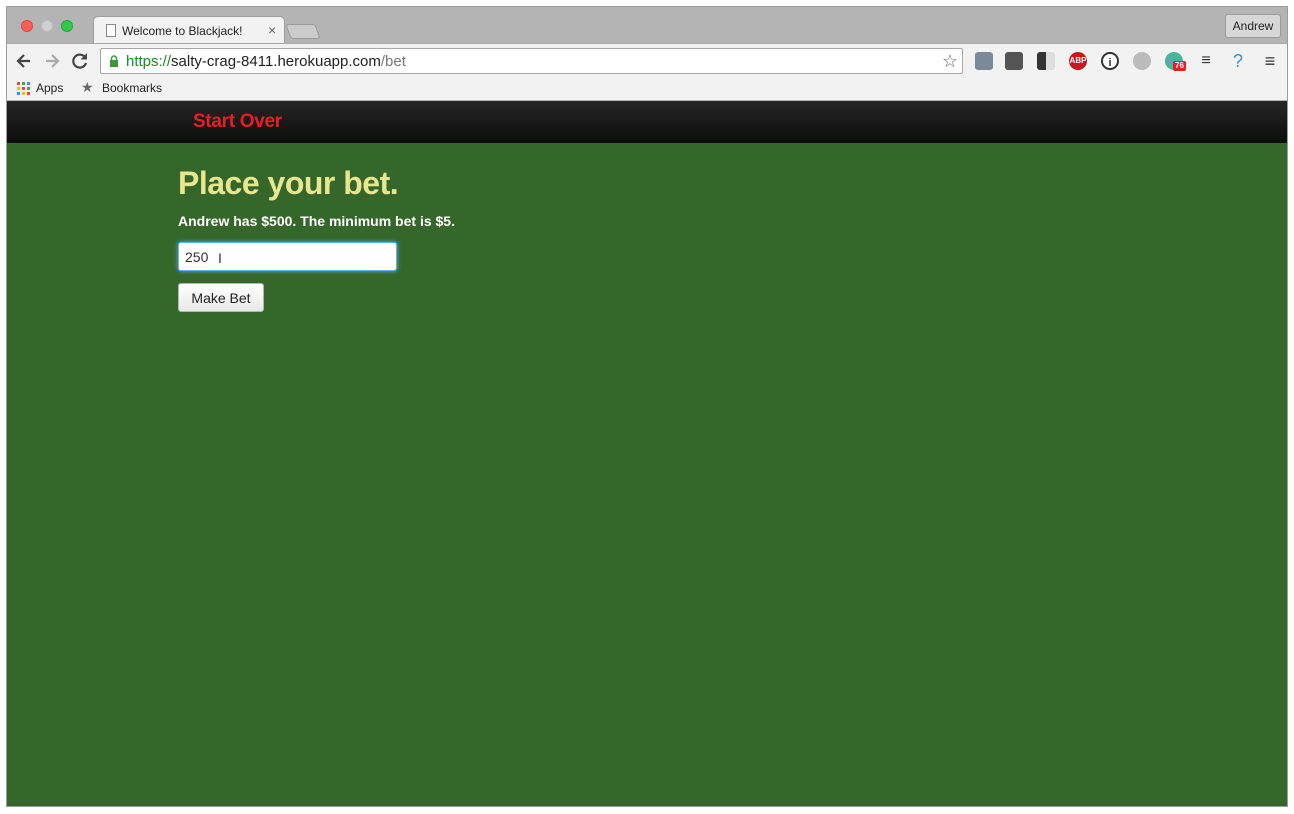 This screenshot has height=814, width=1294. I want to click on extension-badge: 76, so click(1179, 66).